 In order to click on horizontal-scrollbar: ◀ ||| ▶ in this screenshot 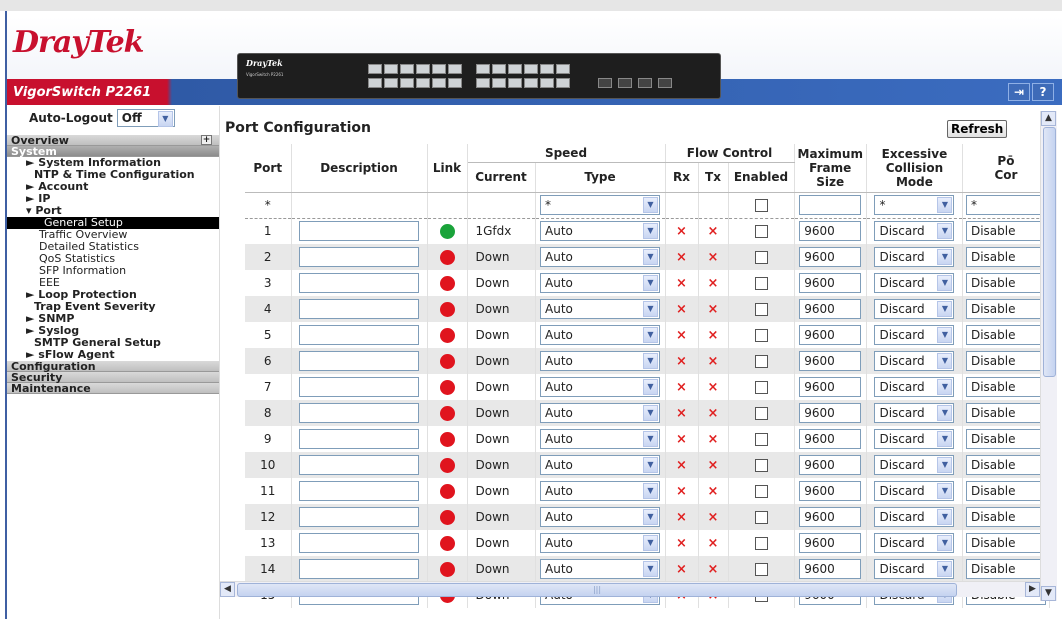, I will do `click(630, 589)`.